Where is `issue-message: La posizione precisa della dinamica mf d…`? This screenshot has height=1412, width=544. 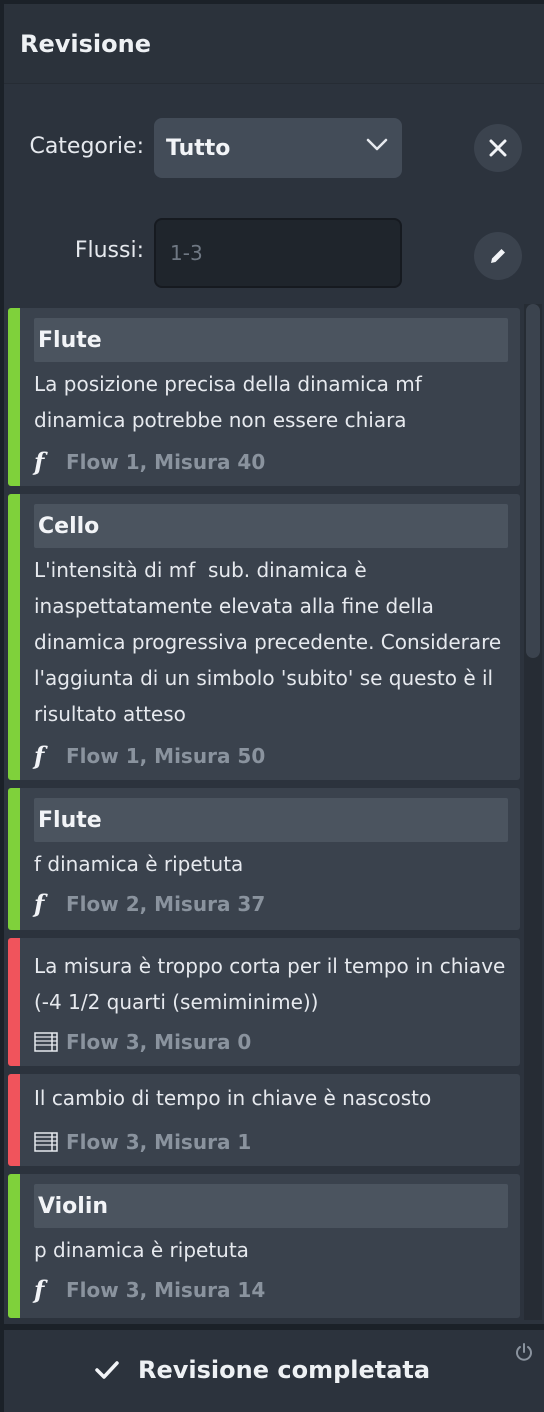 issue-message: La posizione precisa della dinamica mf d… is located at coordinates (231, 402).